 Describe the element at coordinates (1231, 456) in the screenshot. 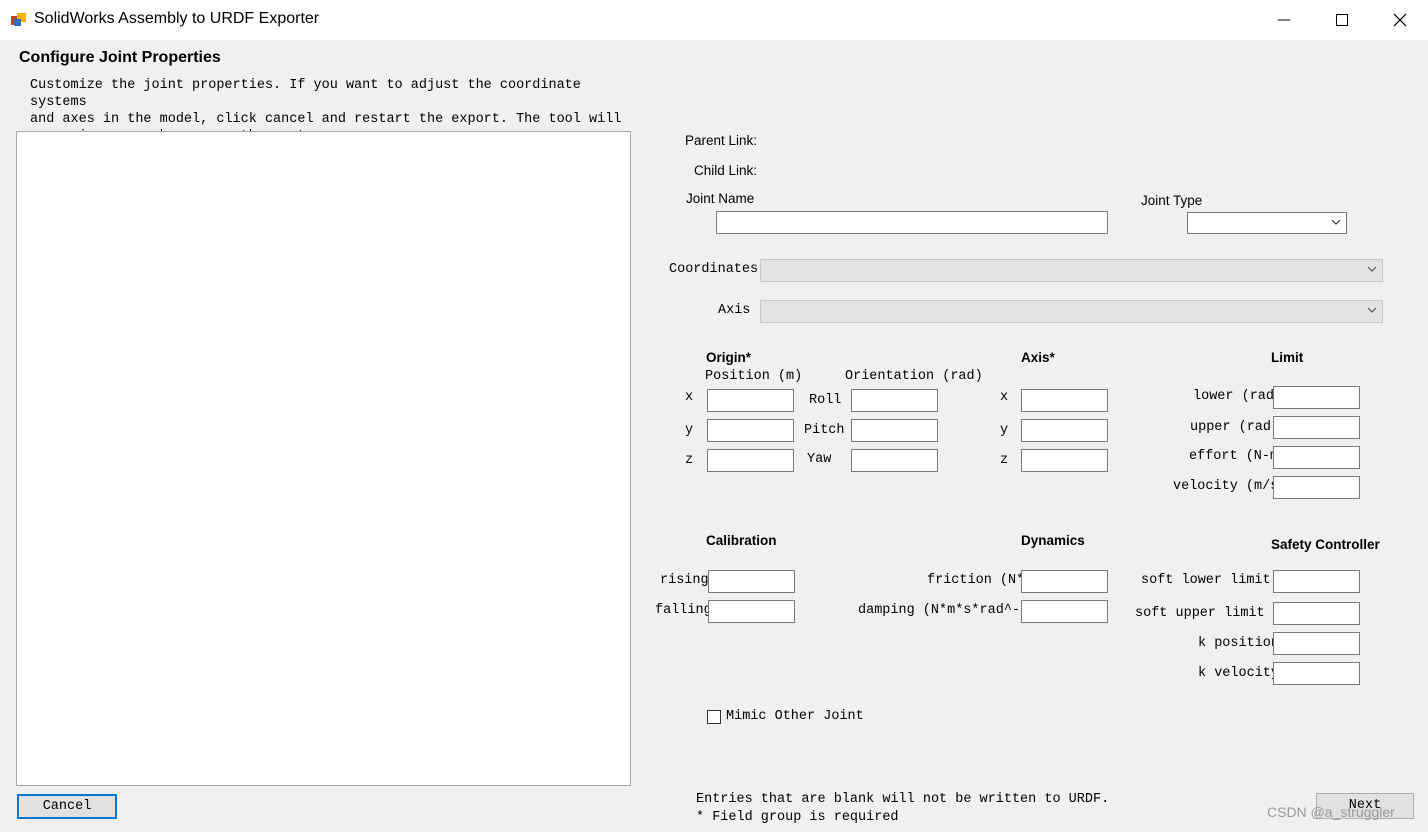

I see `limit-effort-label: effort (N-m)` at that location.